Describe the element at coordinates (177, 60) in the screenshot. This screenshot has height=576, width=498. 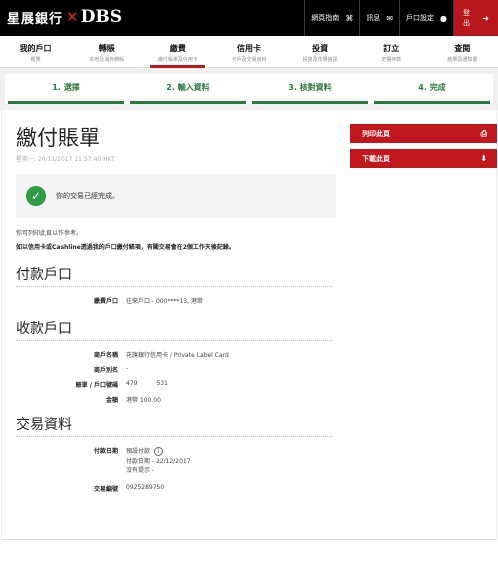
I see `nav-subtitle: 繳付賬單及信用卡` at that location.